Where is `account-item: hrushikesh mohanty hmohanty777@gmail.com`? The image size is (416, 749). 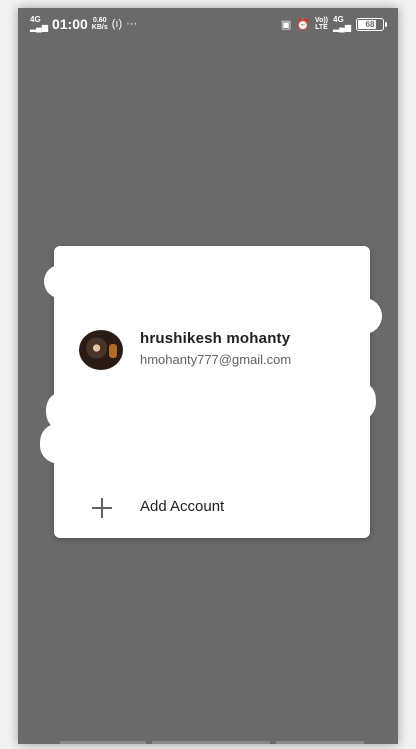 account-item: hrushikesh mohanty hmohanty777@gmail.com is located at coordinates (212, 354).